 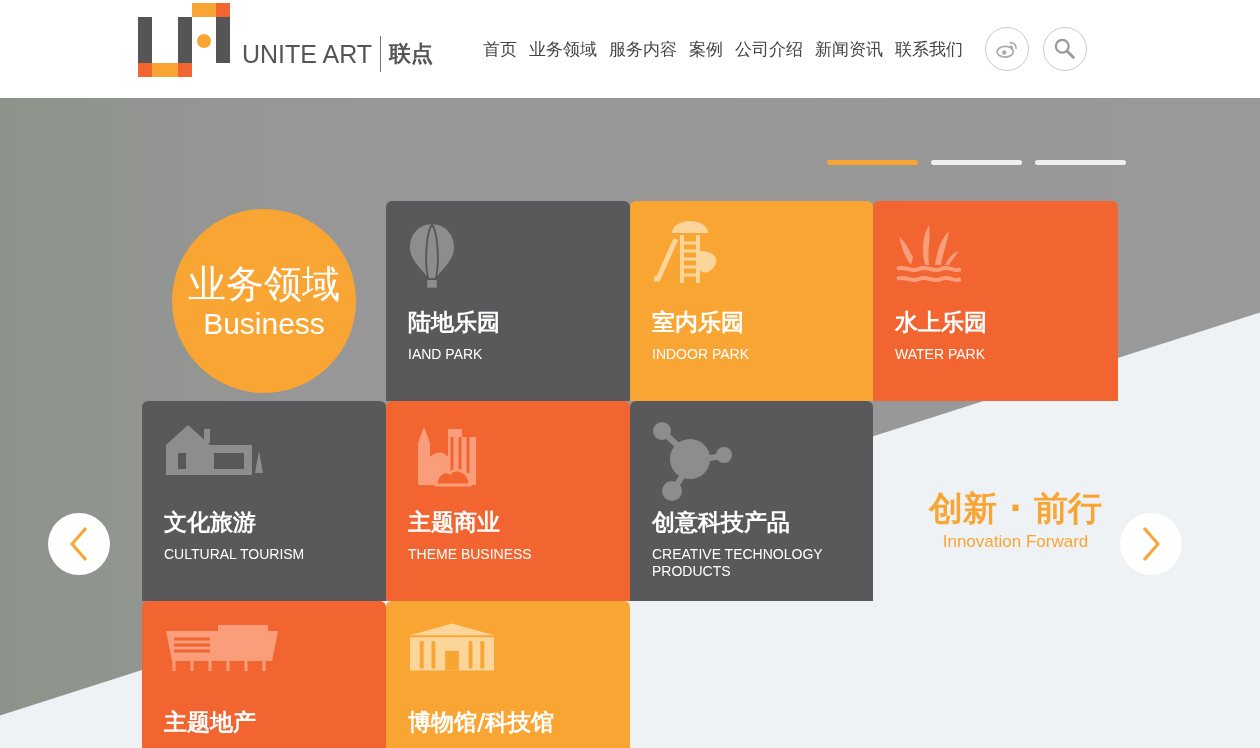 What do you see at coordinates (738, 563) in the screenshot?
I see `tile-subtitle: CREATIVE TECHNOLOGY PRODUCTS` at bounding box center [738, 563].